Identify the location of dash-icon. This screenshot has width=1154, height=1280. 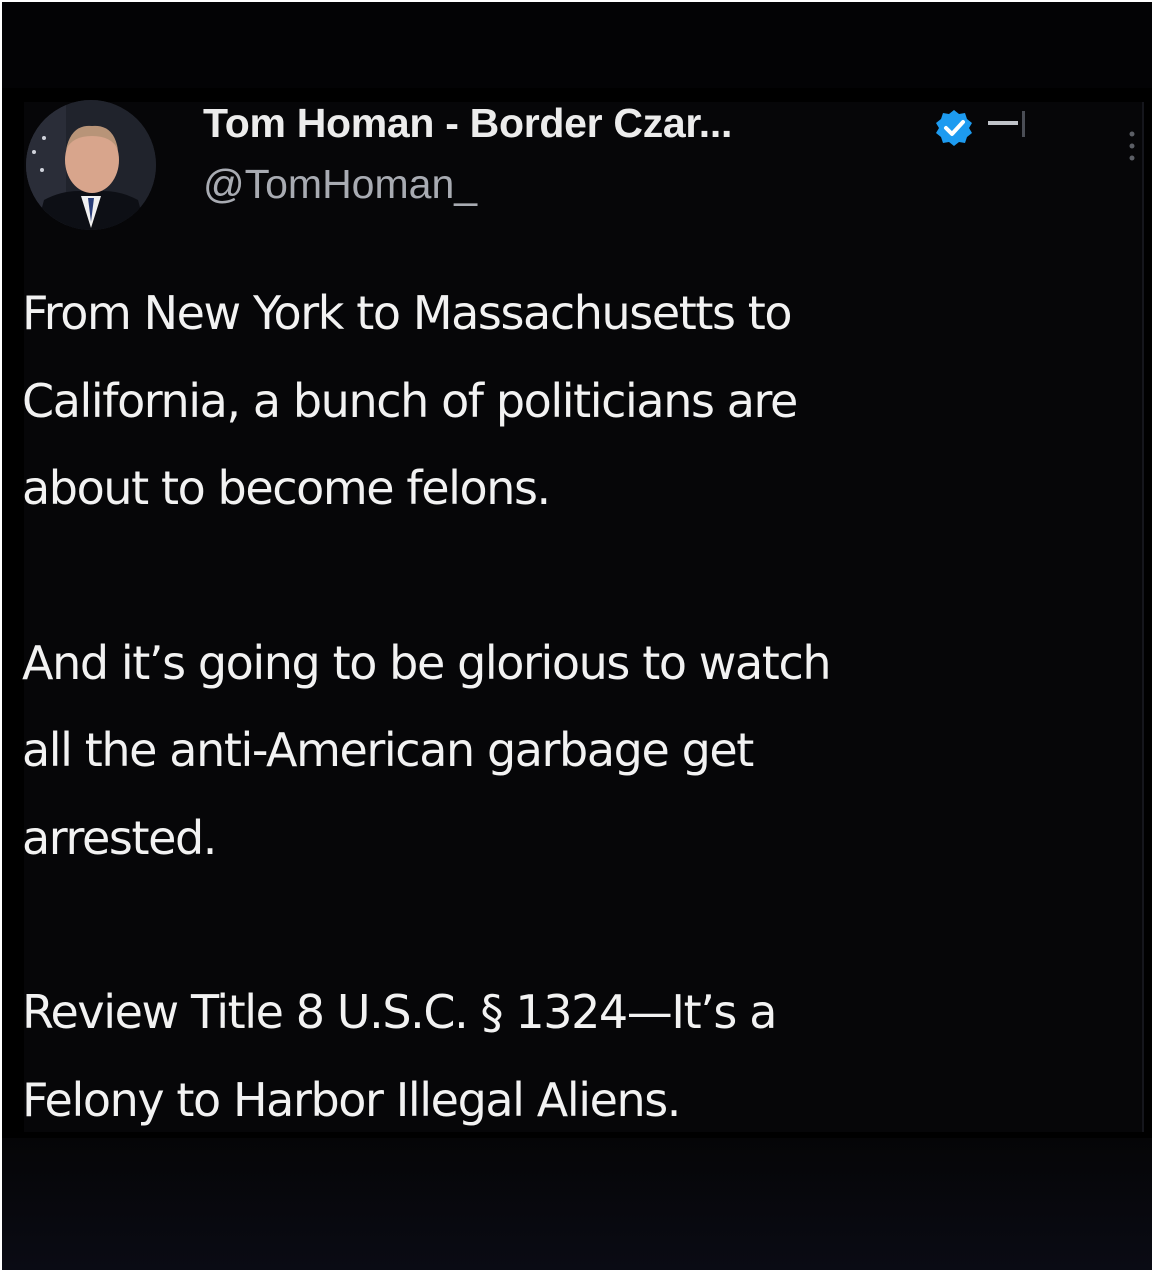
(1006, 124).